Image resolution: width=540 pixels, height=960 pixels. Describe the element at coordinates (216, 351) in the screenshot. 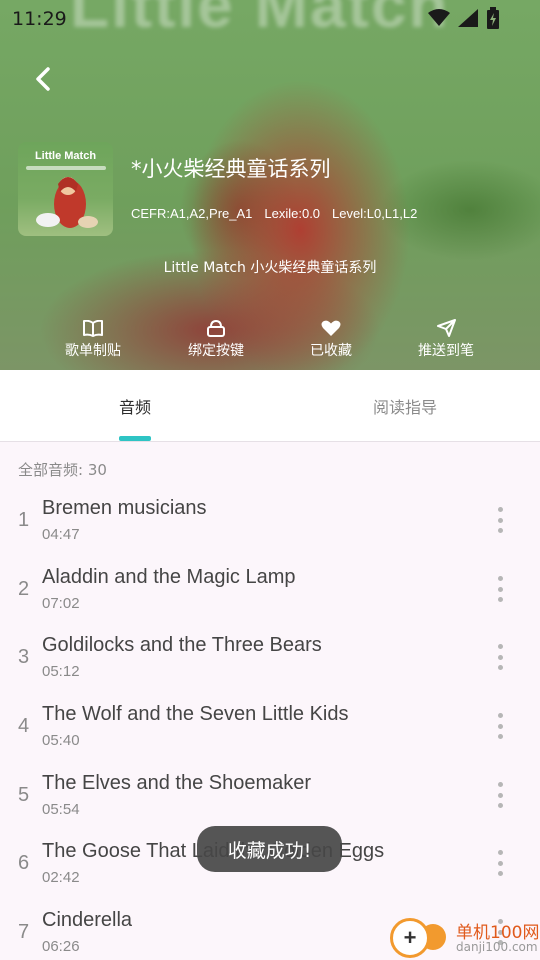

I see `bind-button-label: 绑定按键` at that location.